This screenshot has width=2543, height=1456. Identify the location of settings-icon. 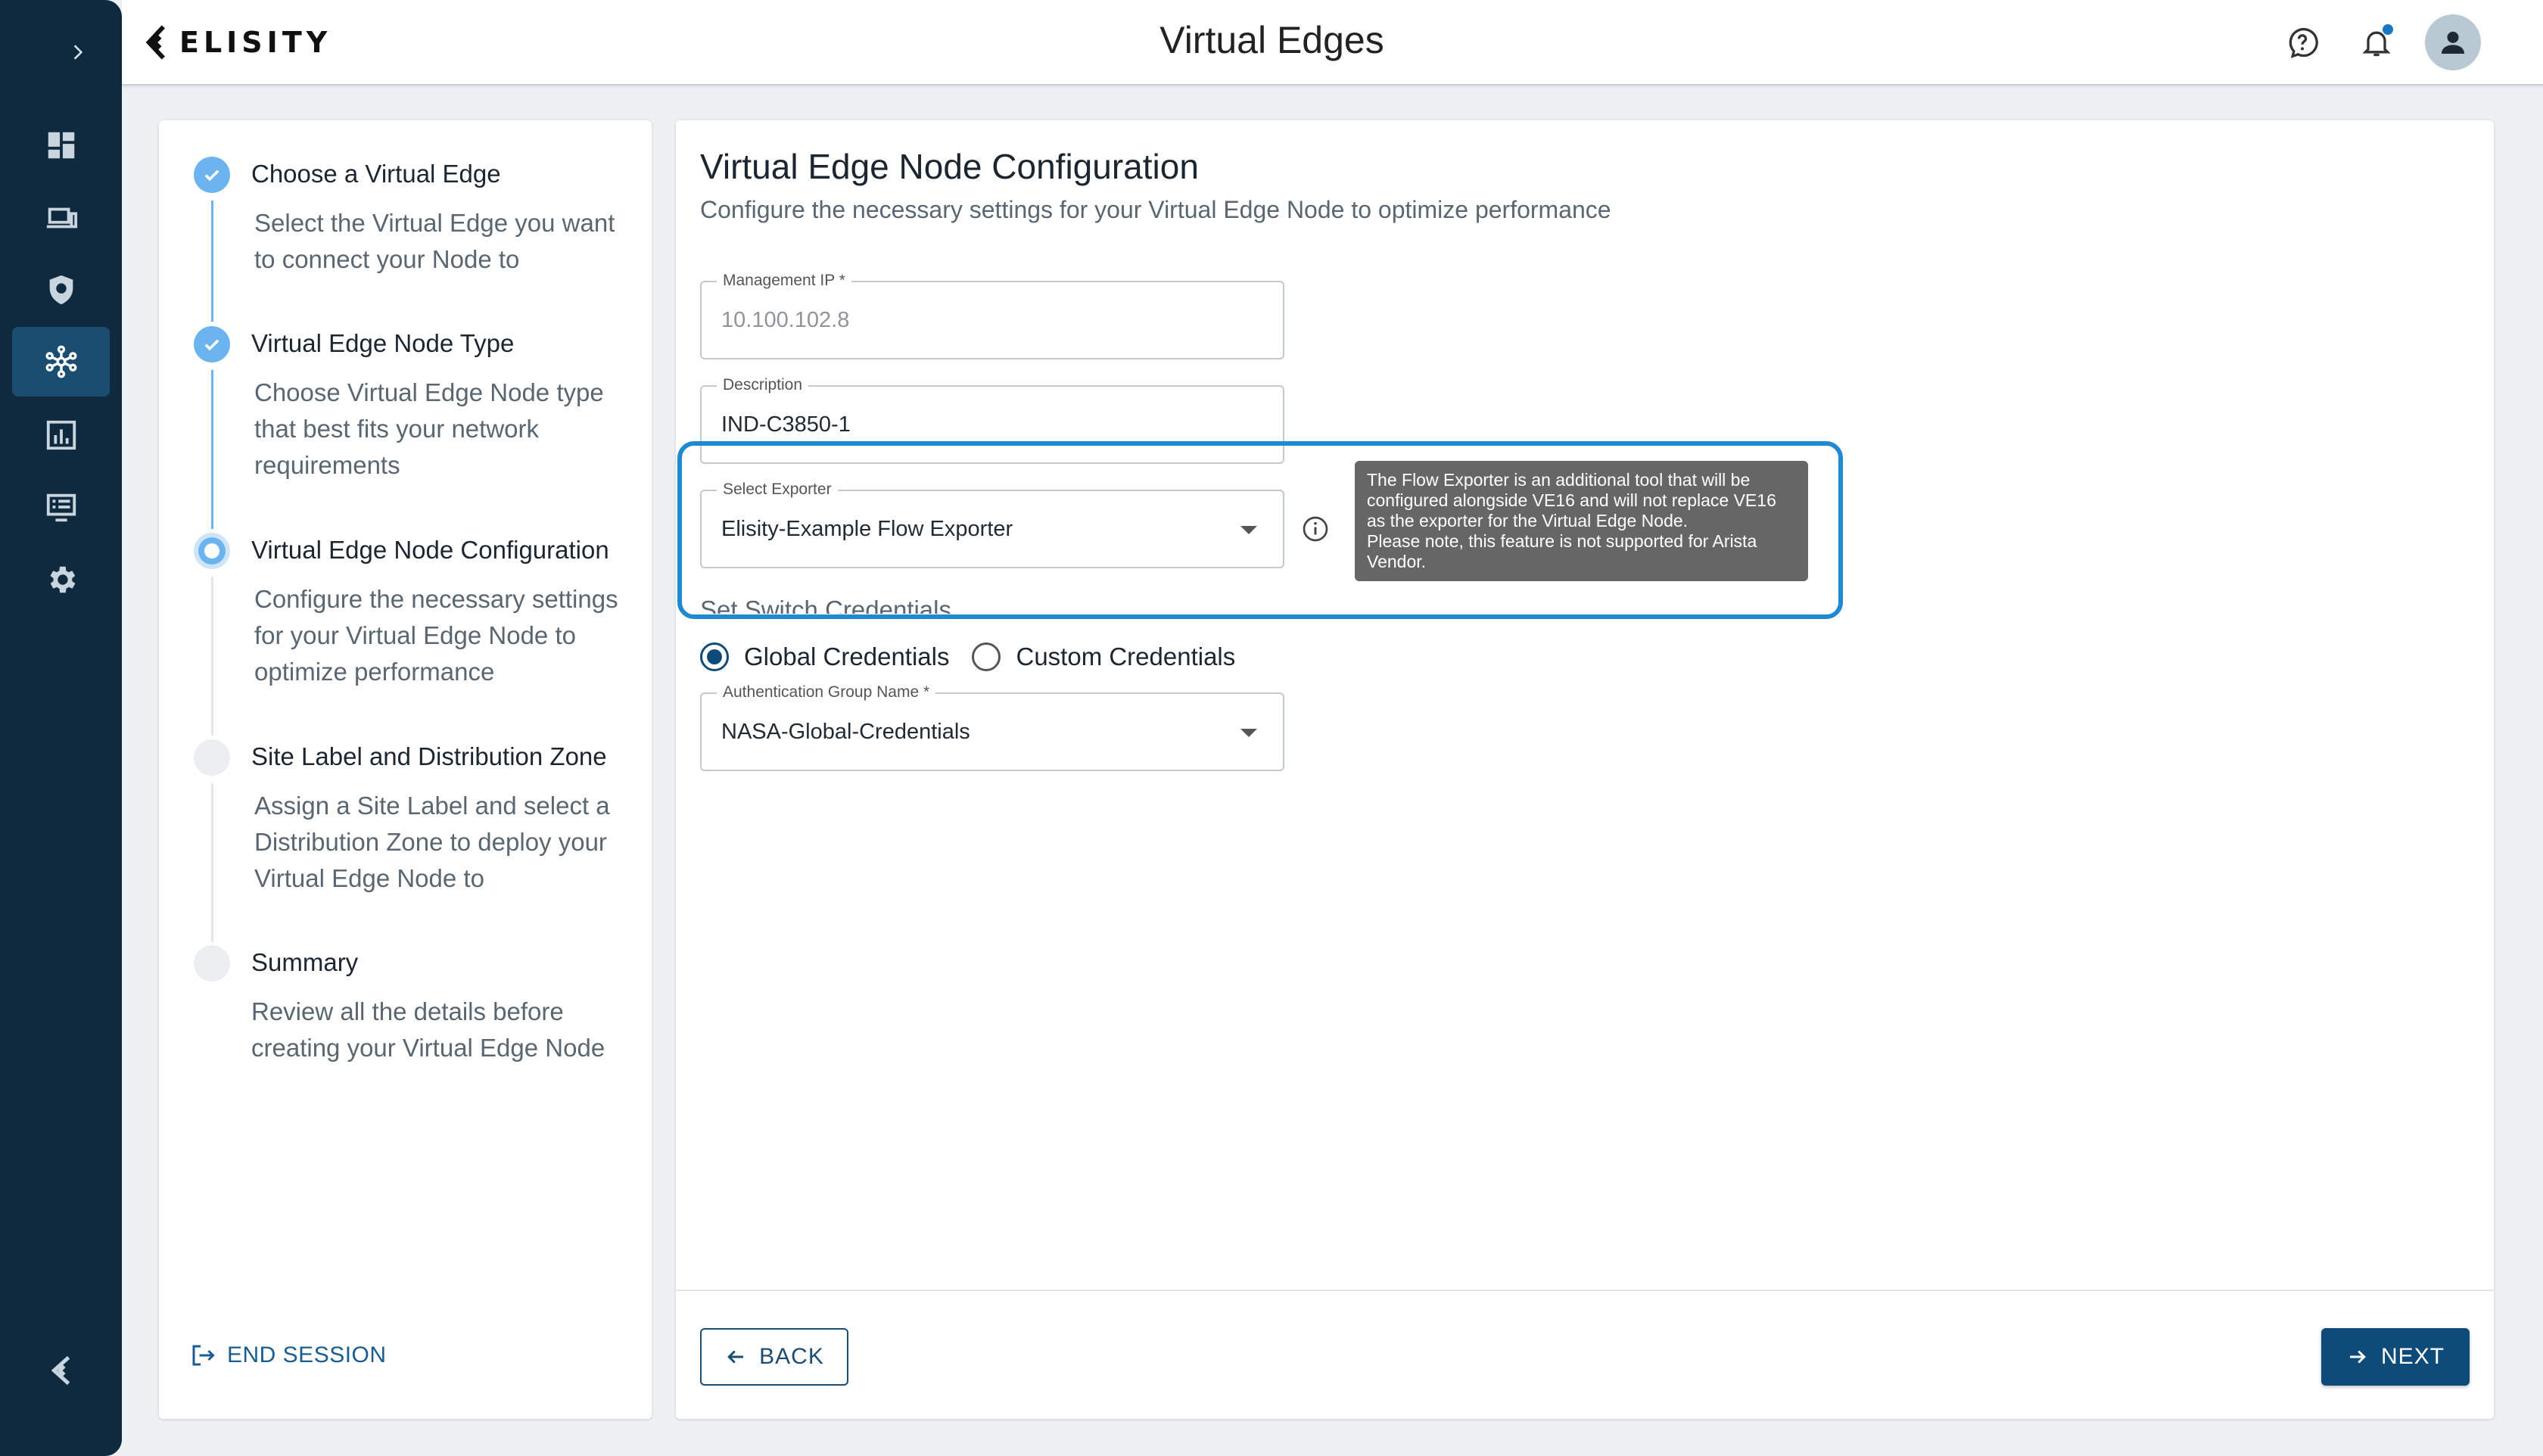
(62, 579).